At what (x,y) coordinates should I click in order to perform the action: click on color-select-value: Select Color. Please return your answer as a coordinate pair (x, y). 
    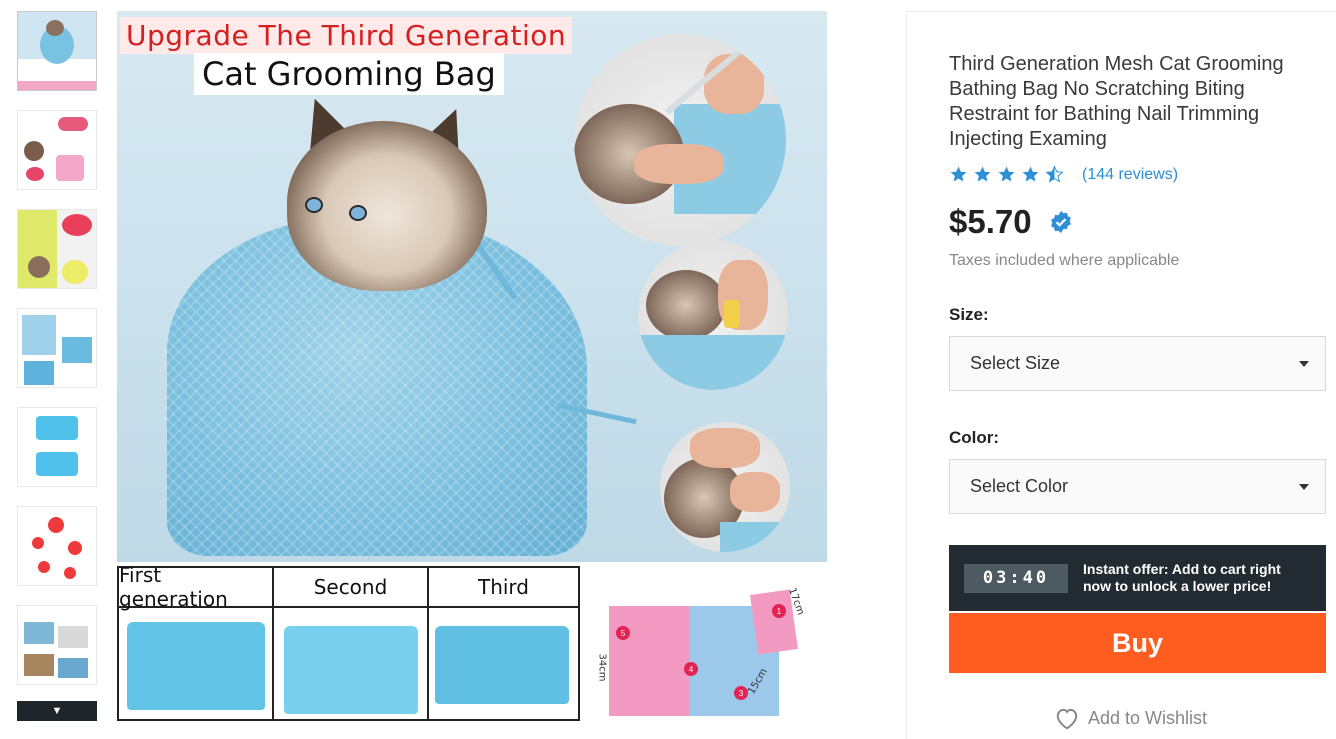
    Looking at the image, I should click on (1019, 486).